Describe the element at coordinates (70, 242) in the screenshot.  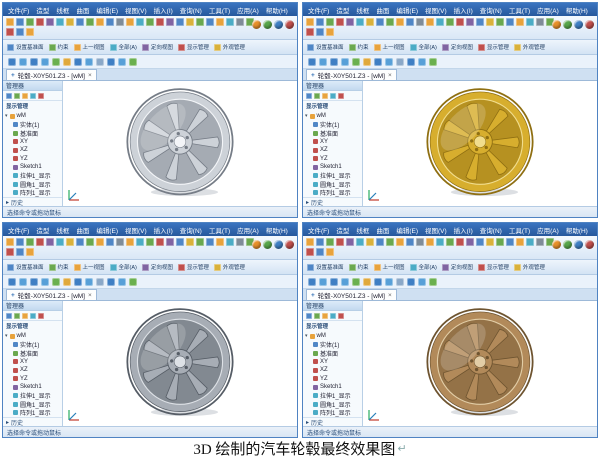
I see `extrude-icon` at that location.